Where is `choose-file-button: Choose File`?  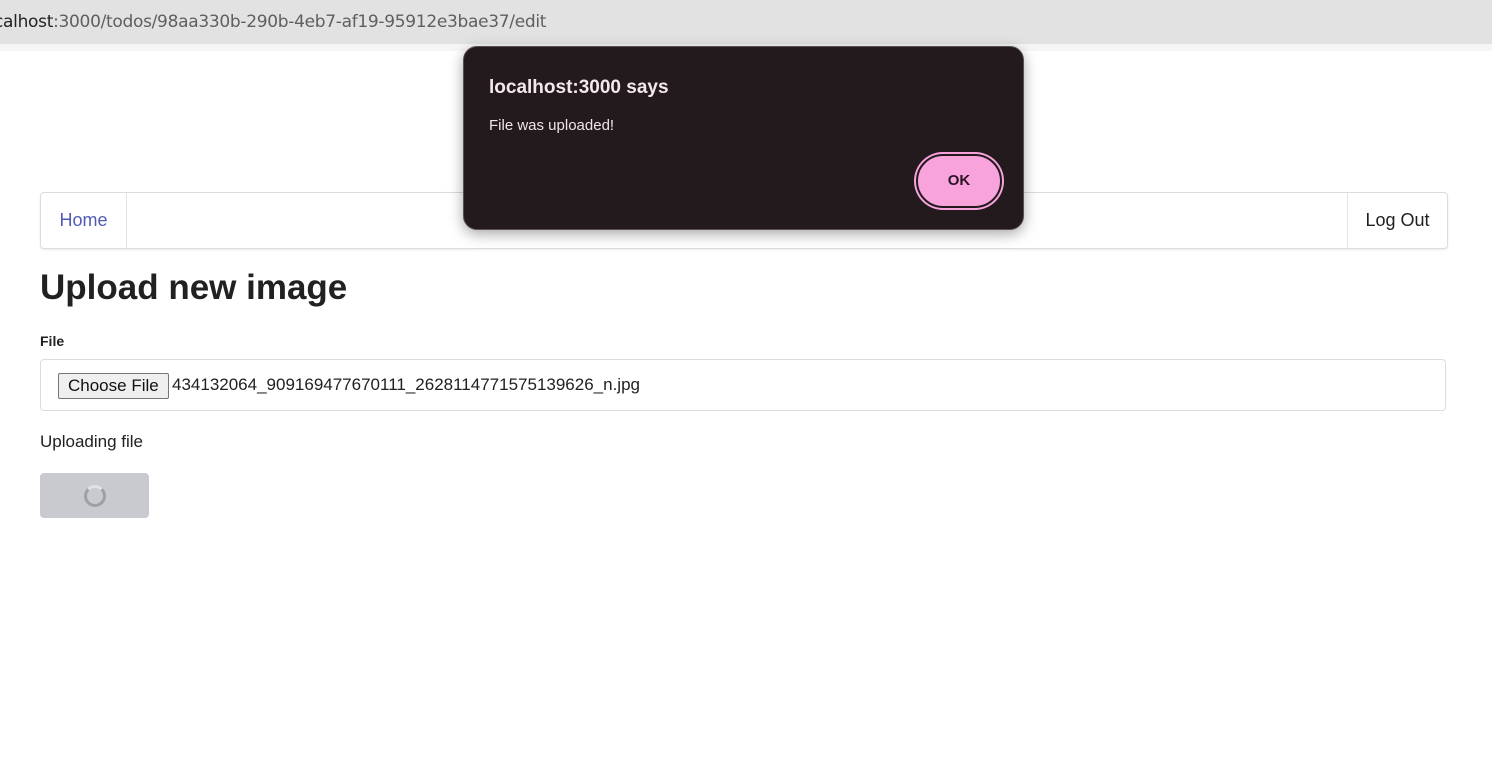 choose-file-button: Choose File is located at coordinates (113, 386).